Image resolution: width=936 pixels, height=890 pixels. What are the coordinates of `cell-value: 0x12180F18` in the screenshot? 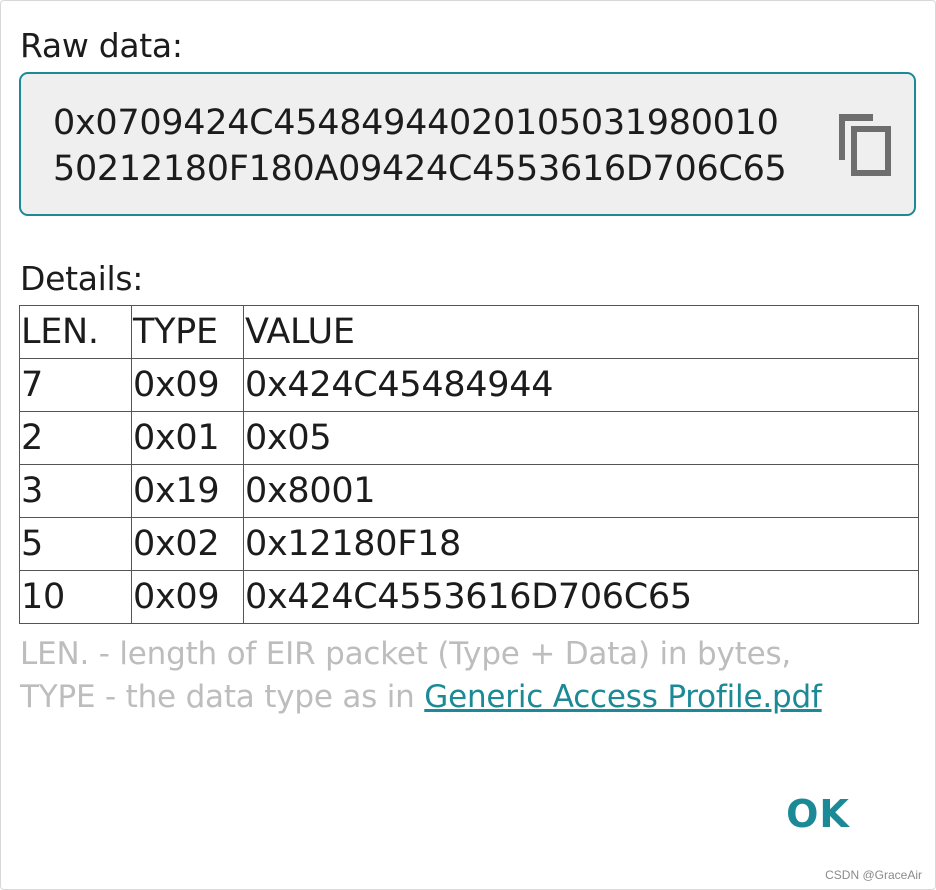 It's located at (581, 544).